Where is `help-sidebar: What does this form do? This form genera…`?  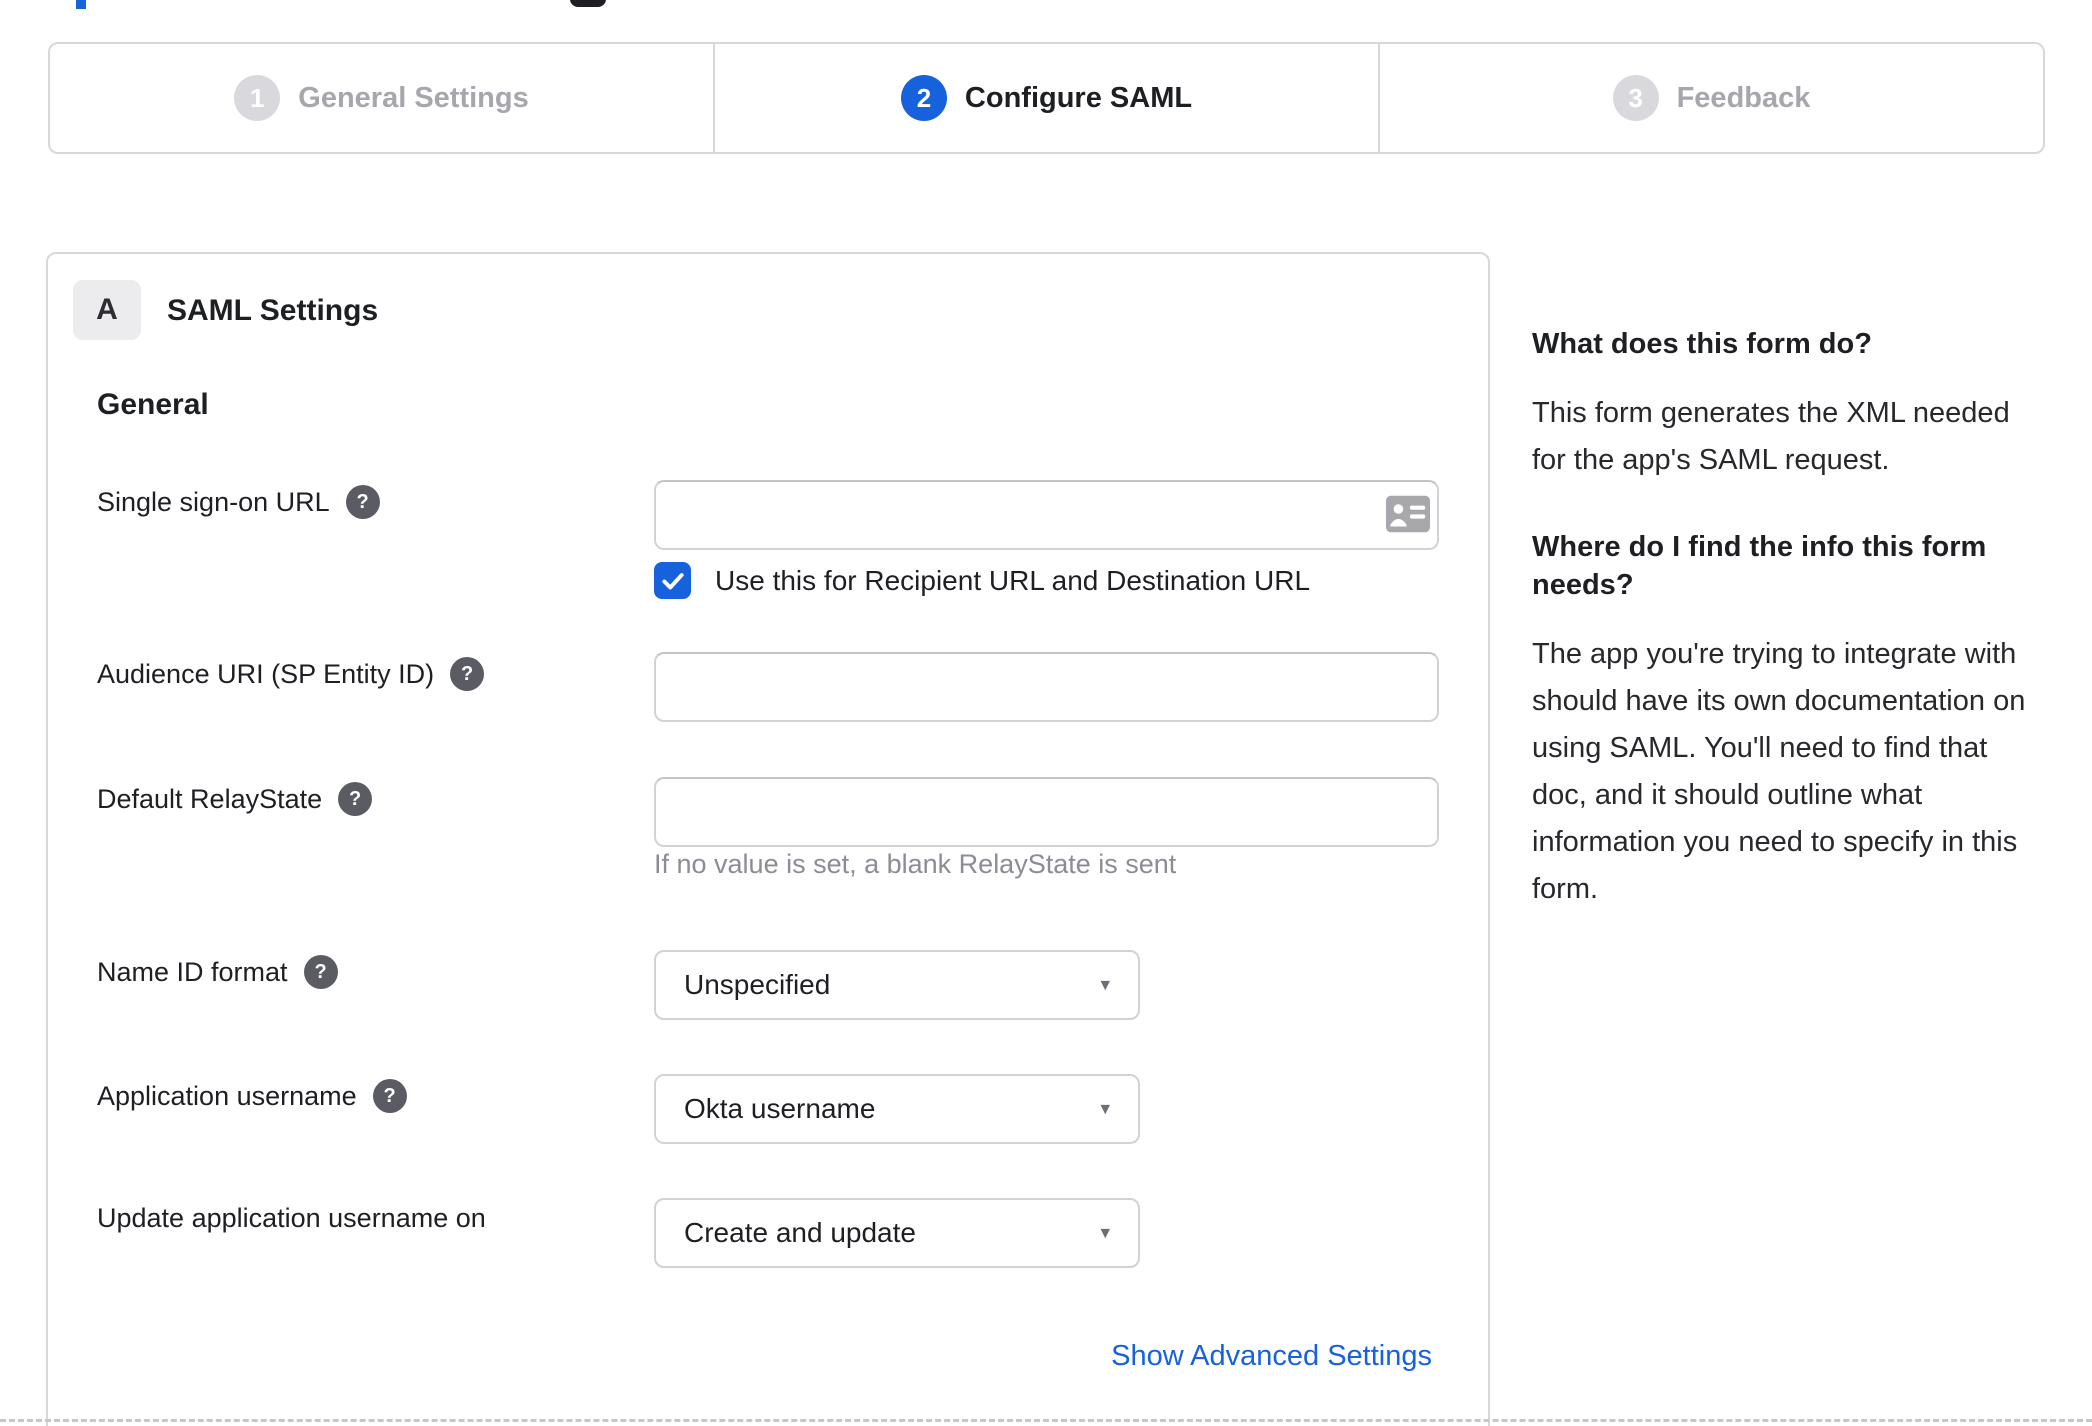 help-sidebar: What does this form do? This form genera… is located at coordinates (1794, 641).